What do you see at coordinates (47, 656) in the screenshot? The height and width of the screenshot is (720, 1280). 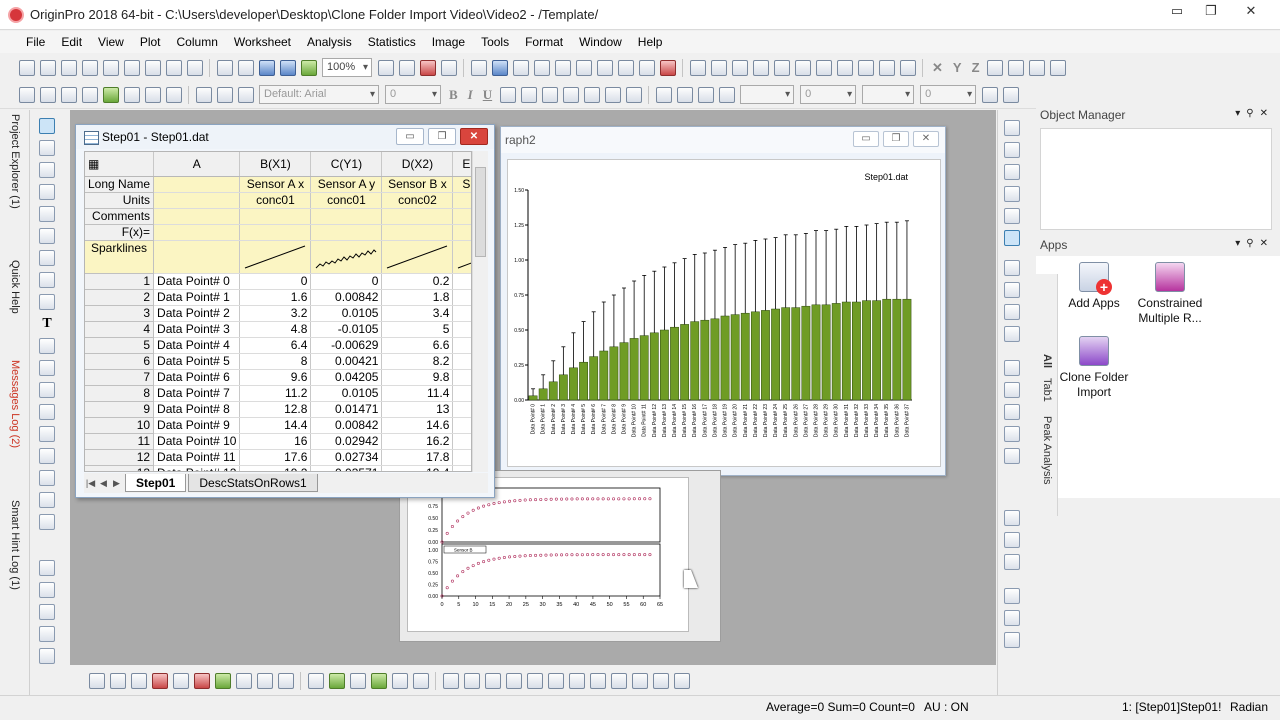 I see `color-scale-icon` at bounding box center [47, 656].